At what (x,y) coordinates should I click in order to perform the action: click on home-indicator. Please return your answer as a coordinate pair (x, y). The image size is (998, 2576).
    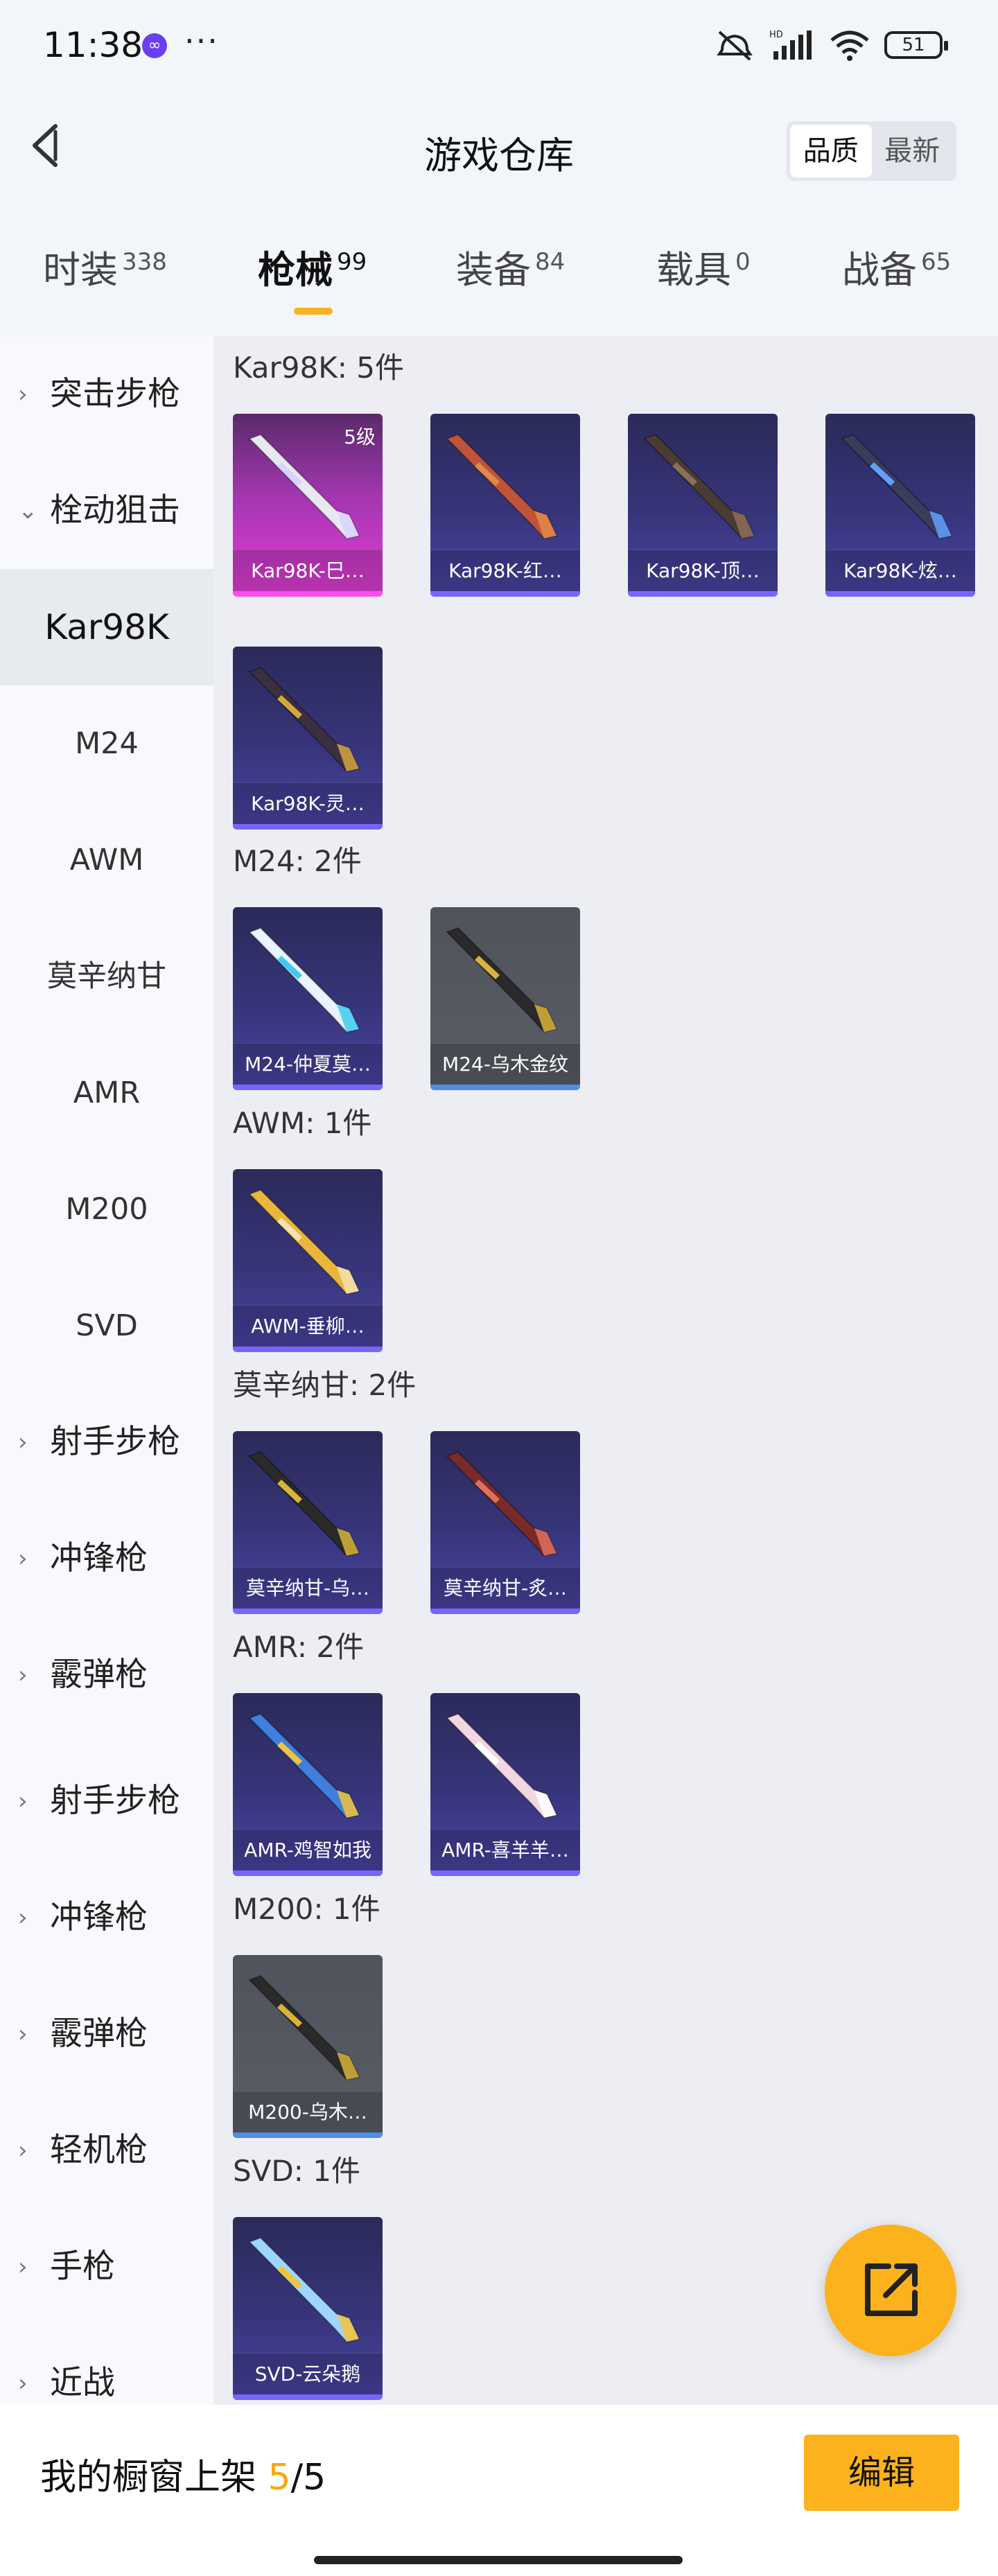
    Looking at the image, I should click on (499, 2560).